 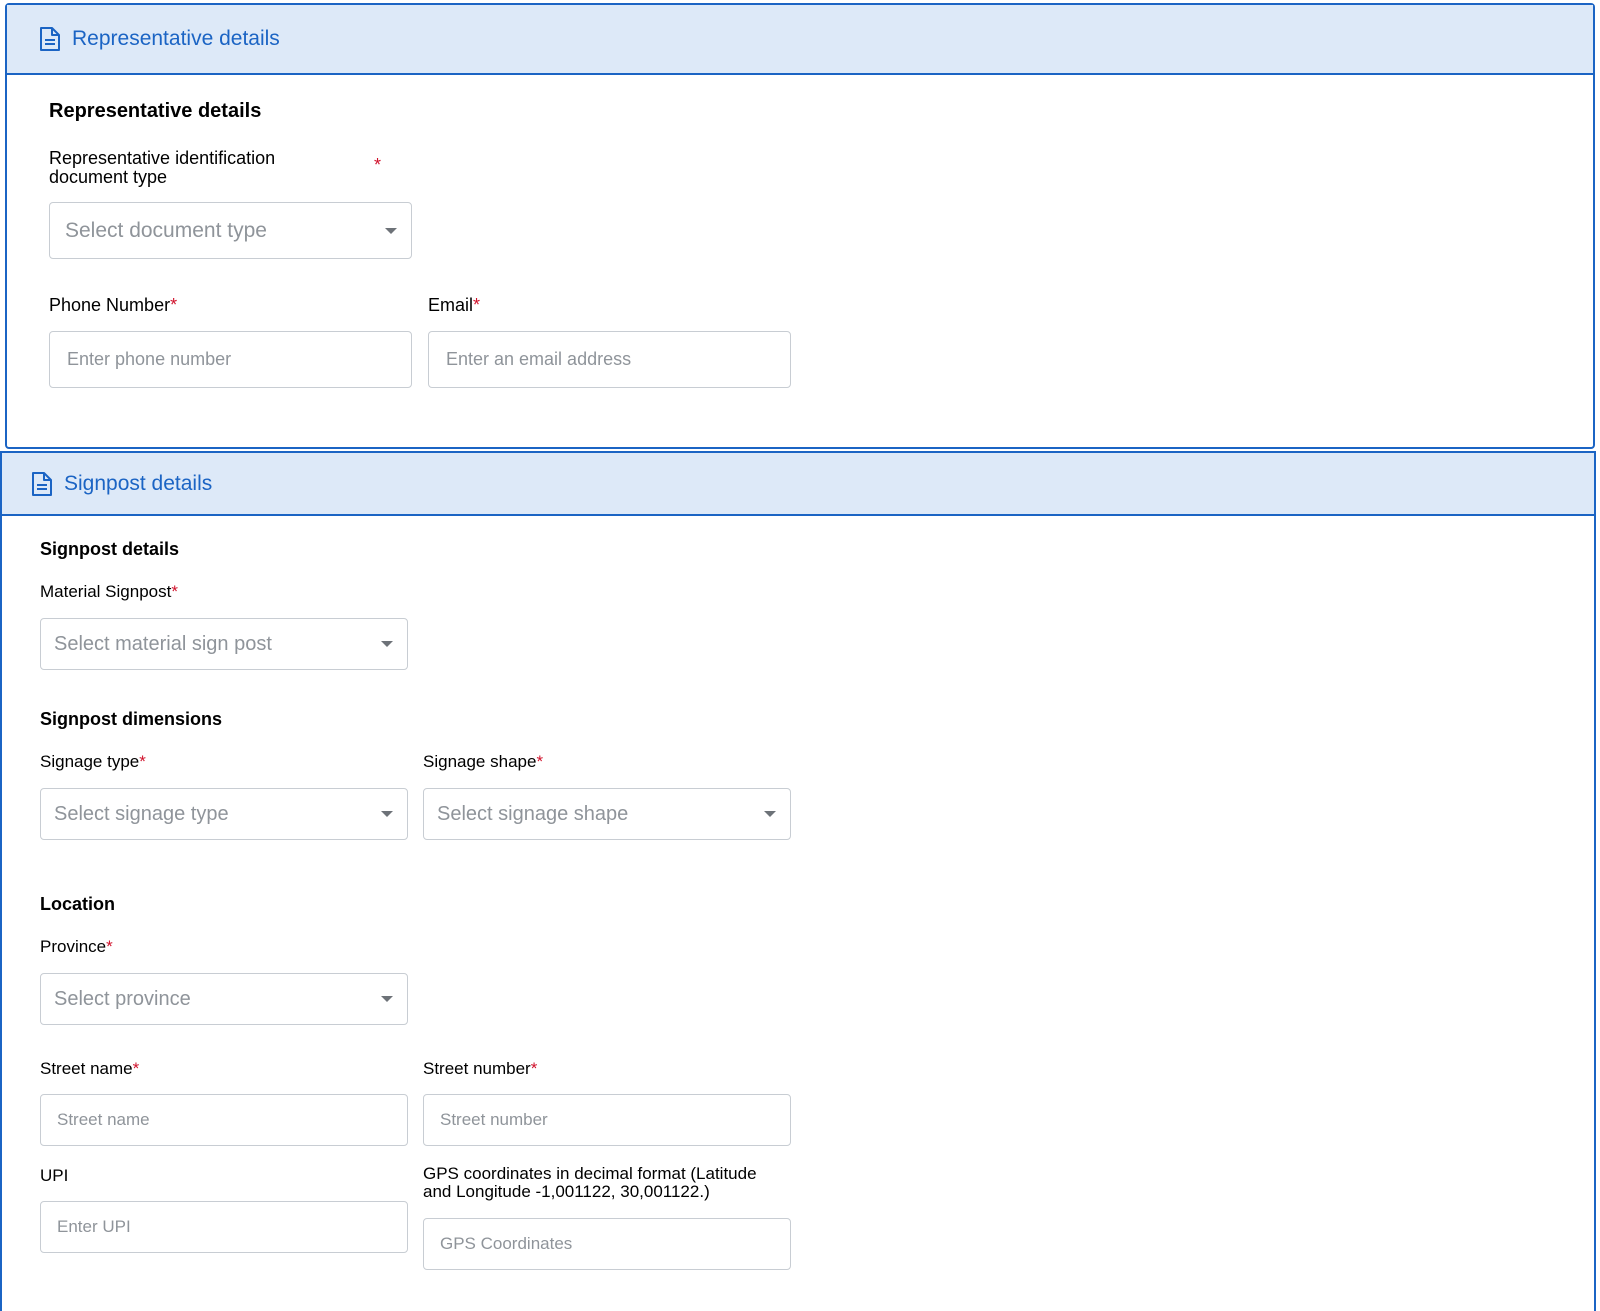 I want to click on province-placeholder: Select province, so click(x=122, y=998).